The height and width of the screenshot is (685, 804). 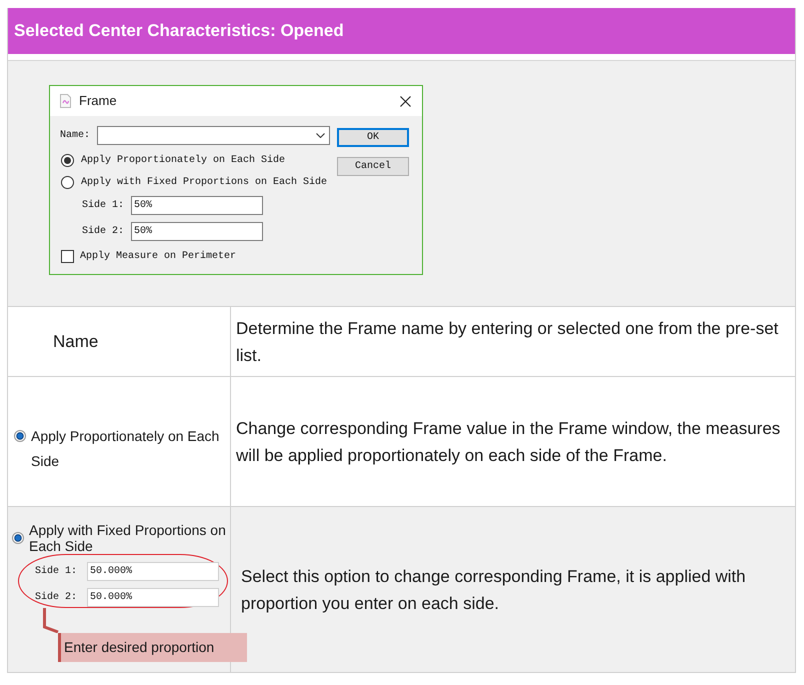 I want to click on row-description: Change corresponding Frame value in the Frame window, the measures will be applied proportionately on each side of the Frame., so click(x=509, y=442).